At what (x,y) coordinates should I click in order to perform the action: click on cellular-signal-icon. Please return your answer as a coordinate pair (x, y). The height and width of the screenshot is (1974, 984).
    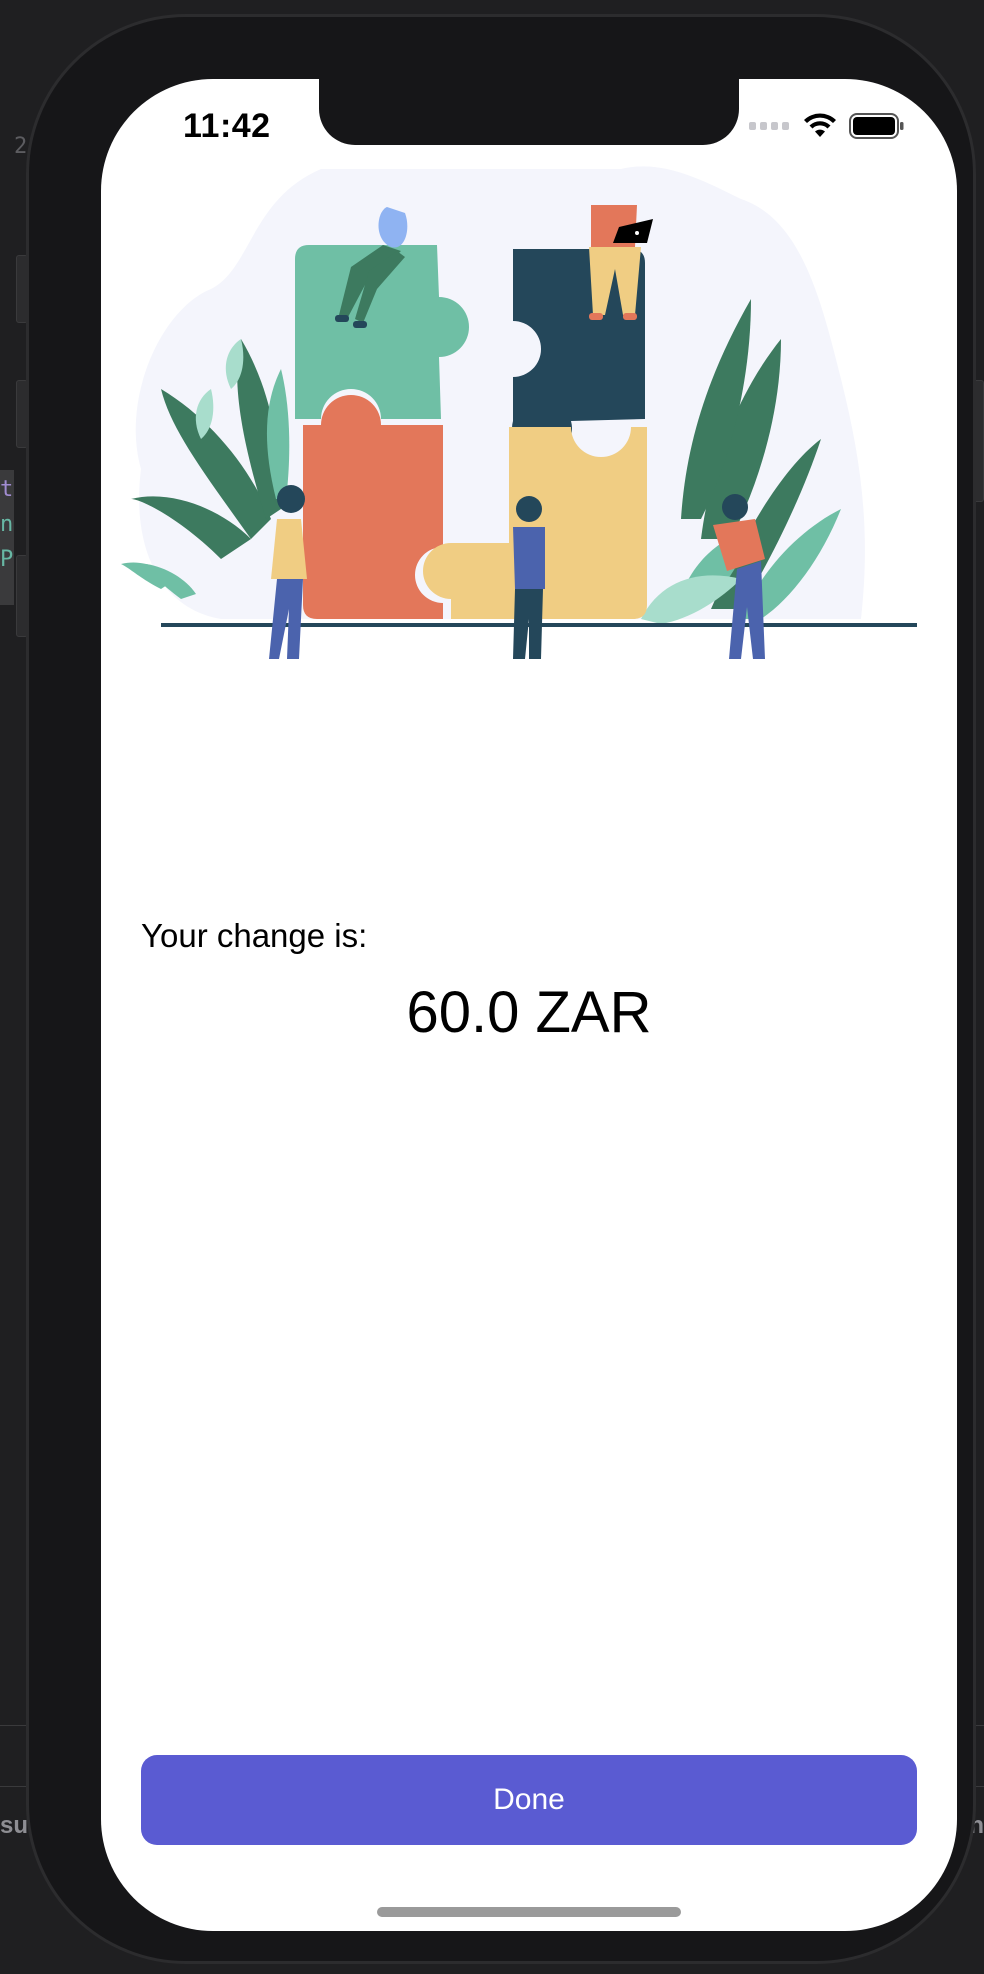
    Looking at the image, I should click on (769, 126).